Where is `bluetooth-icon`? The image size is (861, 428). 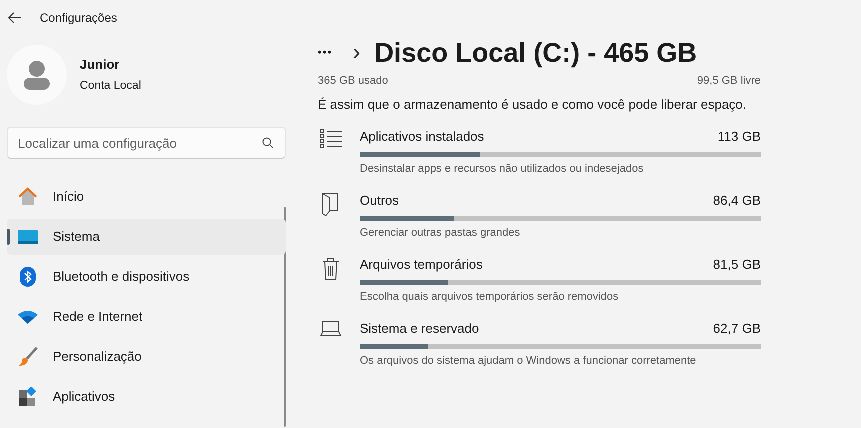
bluetooth-icon is located at coordinates (28, 277).